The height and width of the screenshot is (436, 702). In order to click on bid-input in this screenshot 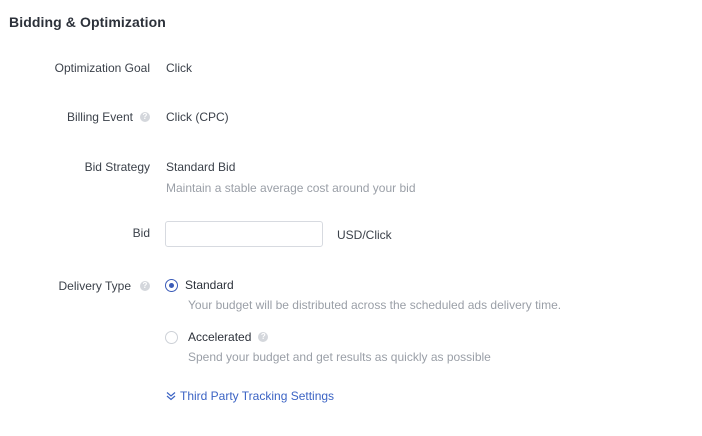, I will do `click(244, 234)`.